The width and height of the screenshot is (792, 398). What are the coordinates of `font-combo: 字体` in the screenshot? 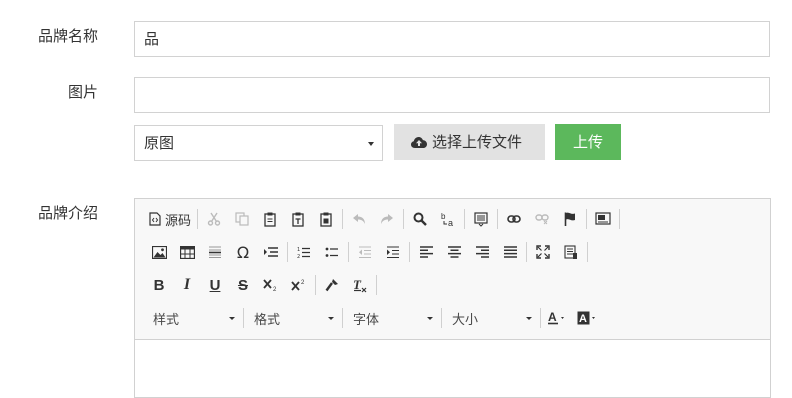 It's located at (392, 318).